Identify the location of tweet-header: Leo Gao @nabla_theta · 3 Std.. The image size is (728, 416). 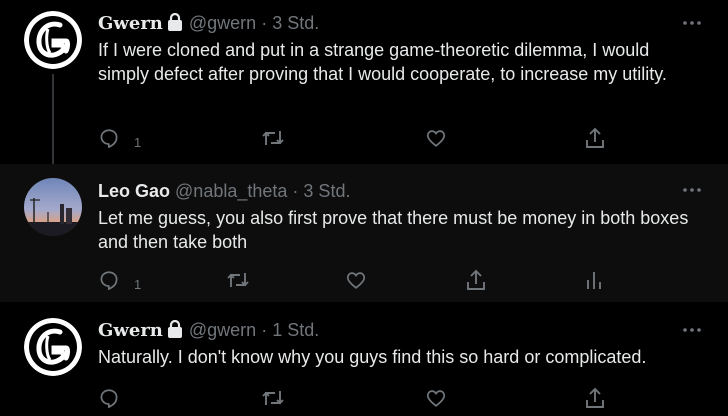
(224, 191).